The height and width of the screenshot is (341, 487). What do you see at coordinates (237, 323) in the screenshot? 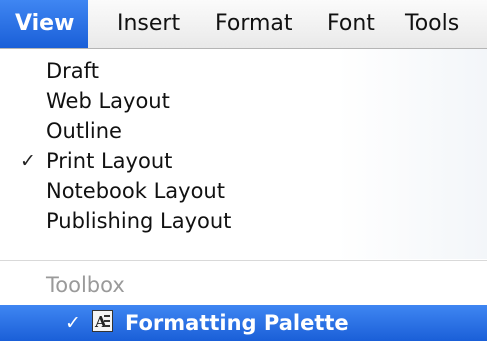
I see `menu-item-label: Formatting Palette` at bounding box center [237, 323].